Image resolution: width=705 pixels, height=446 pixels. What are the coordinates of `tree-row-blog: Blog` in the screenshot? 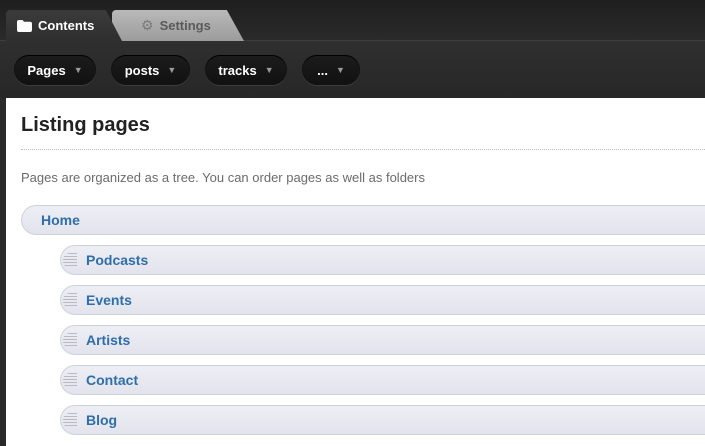 It's located at (382, 420).